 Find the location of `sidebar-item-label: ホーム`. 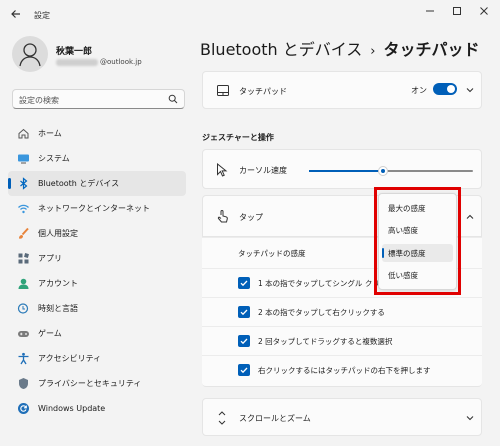

sidebar-item-label: ホーム is located at coordinates (50, 133).